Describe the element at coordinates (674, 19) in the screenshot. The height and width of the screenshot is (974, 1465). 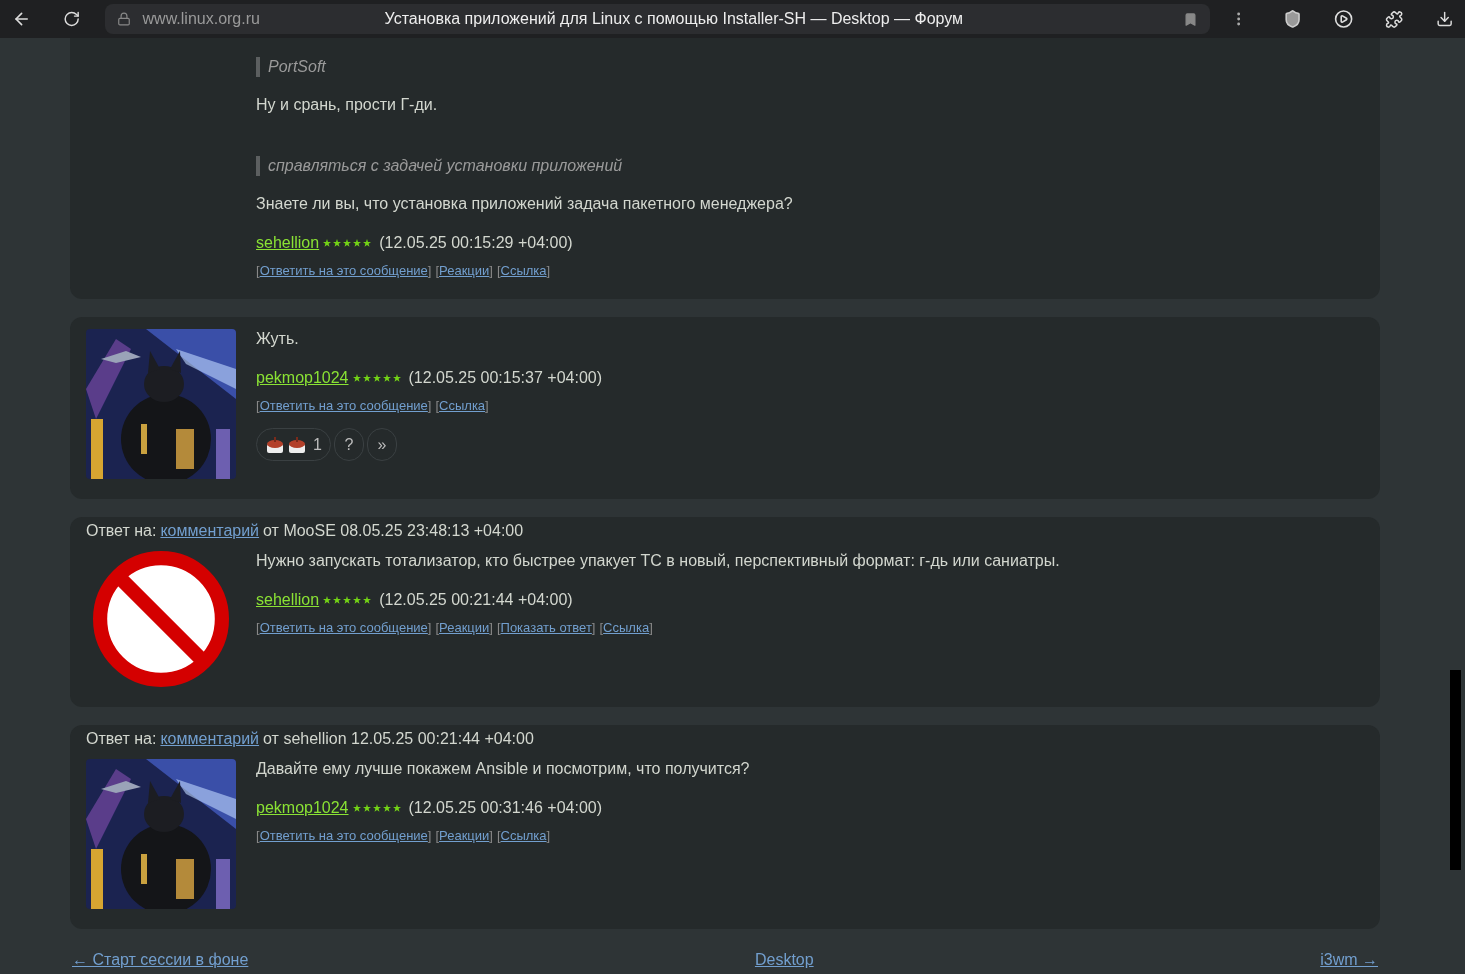
I see `page-title: Установка приложений для Linux с помощью Installer-SH — Desktop — Форум` at that location.